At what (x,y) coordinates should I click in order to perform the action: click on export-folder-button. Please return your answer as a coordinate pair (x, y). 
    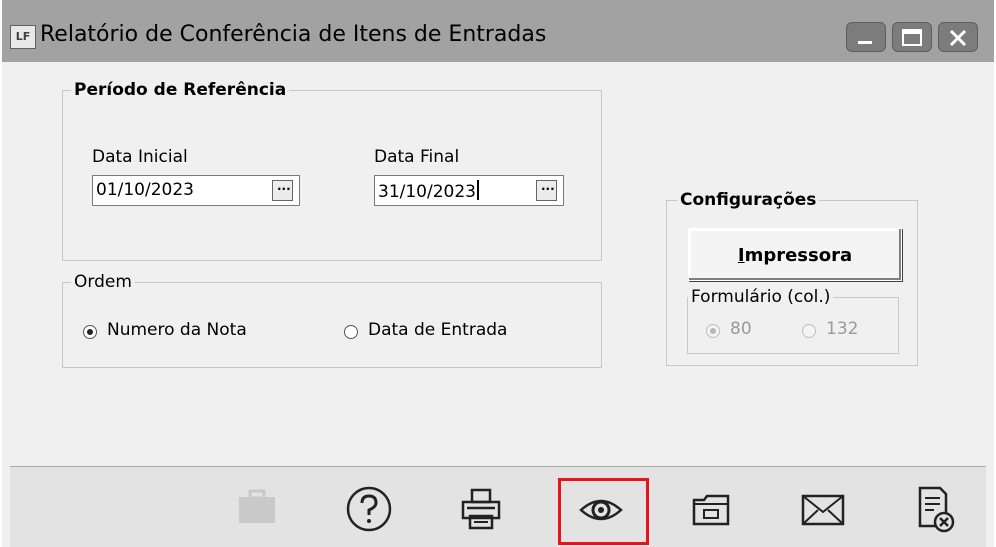
    Looking at the image, I should click on (711, 507).